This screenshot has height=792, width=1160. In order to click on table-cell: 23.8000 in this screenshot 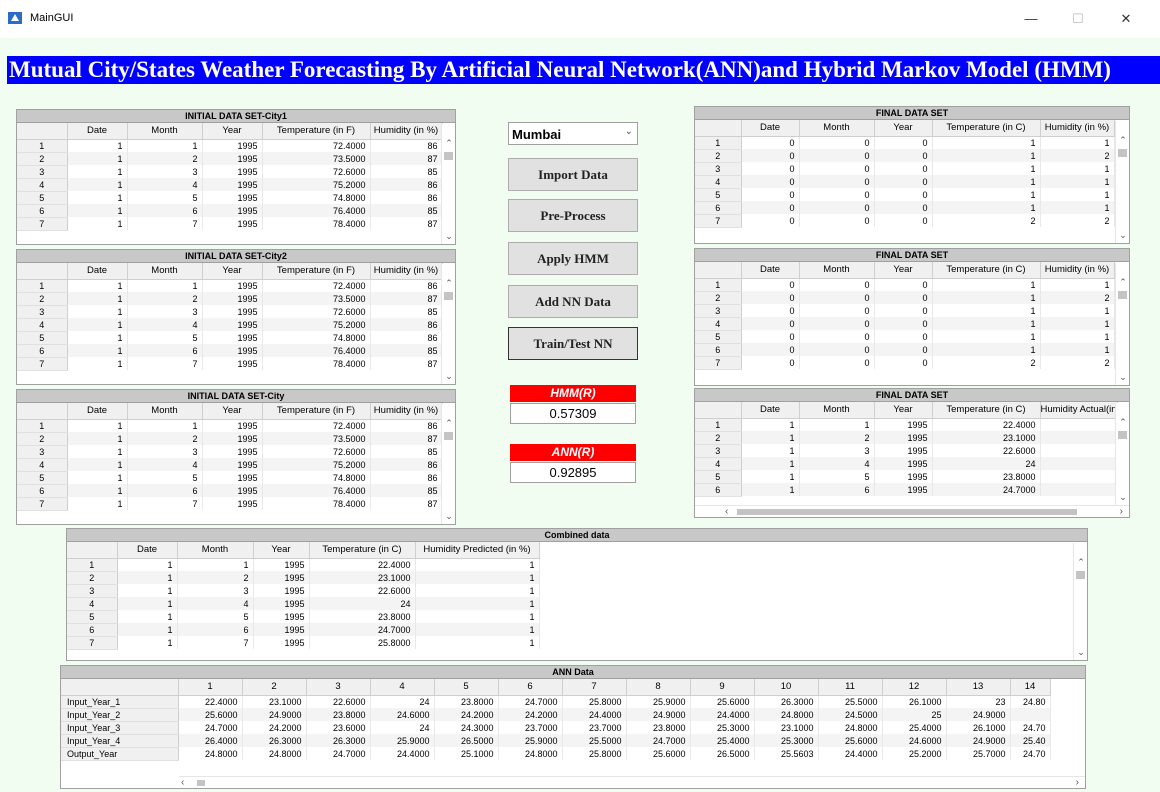, I will do `click(338, 714)`.